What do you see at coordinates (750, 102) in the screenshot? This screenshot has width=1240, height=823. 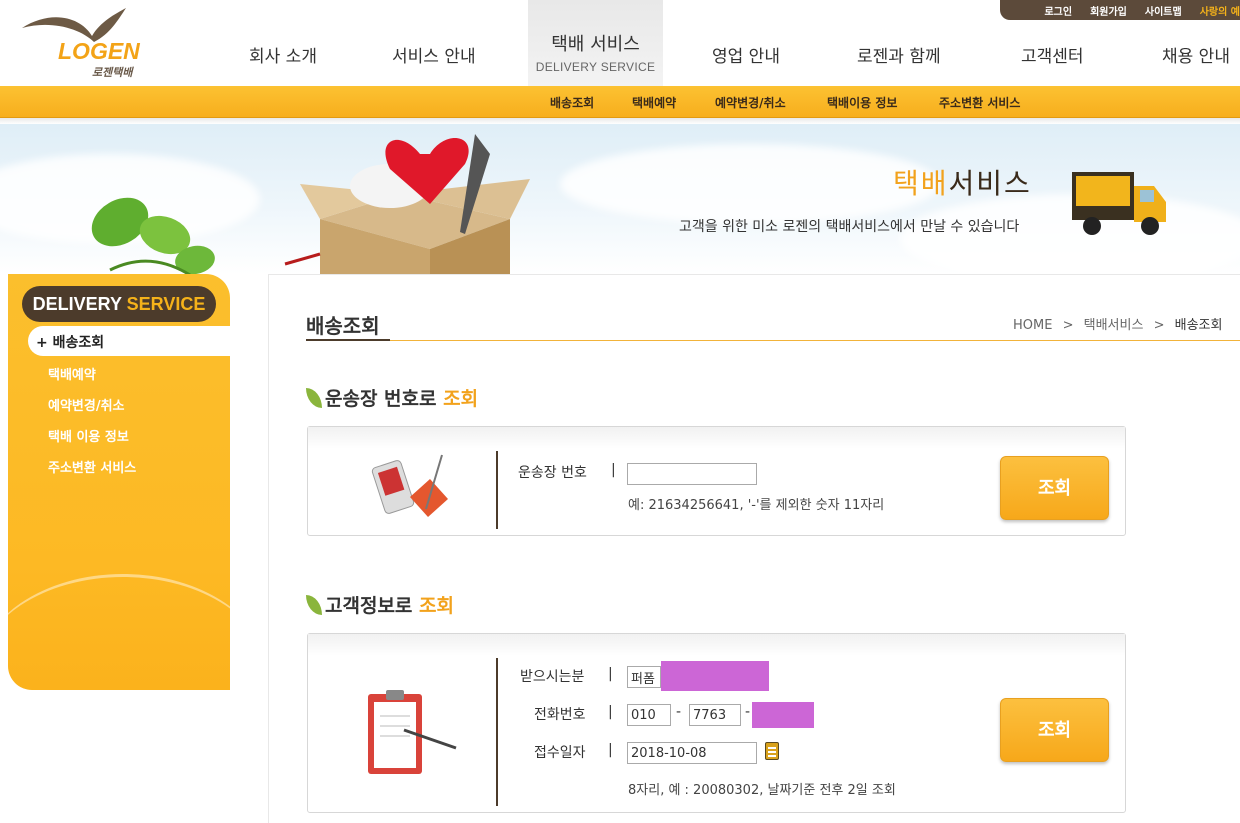 I see `subnav-change-cancel: 예약변경/취소` at bounding box center [750, 102].